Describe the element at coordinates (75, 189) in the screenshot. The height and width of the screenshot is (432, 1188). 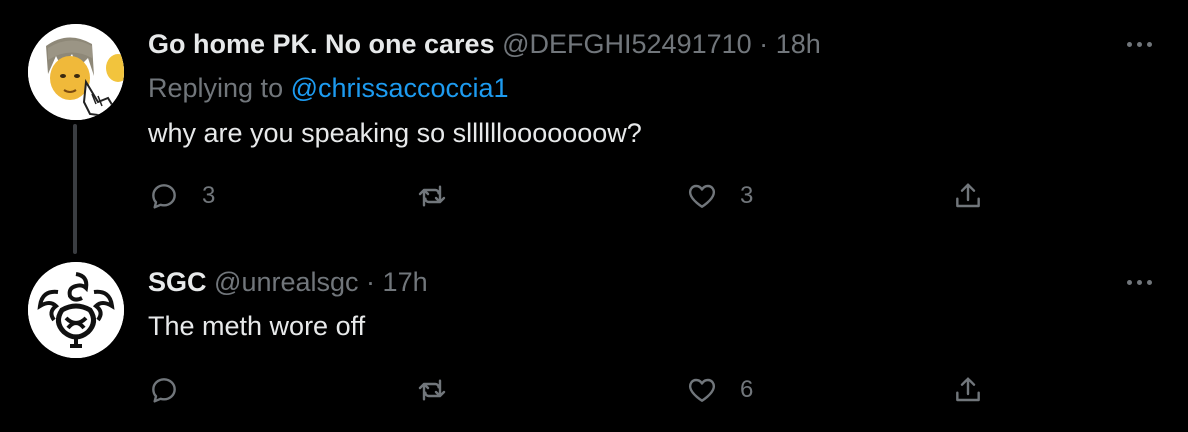
I see `thread-connector-line` at that location.